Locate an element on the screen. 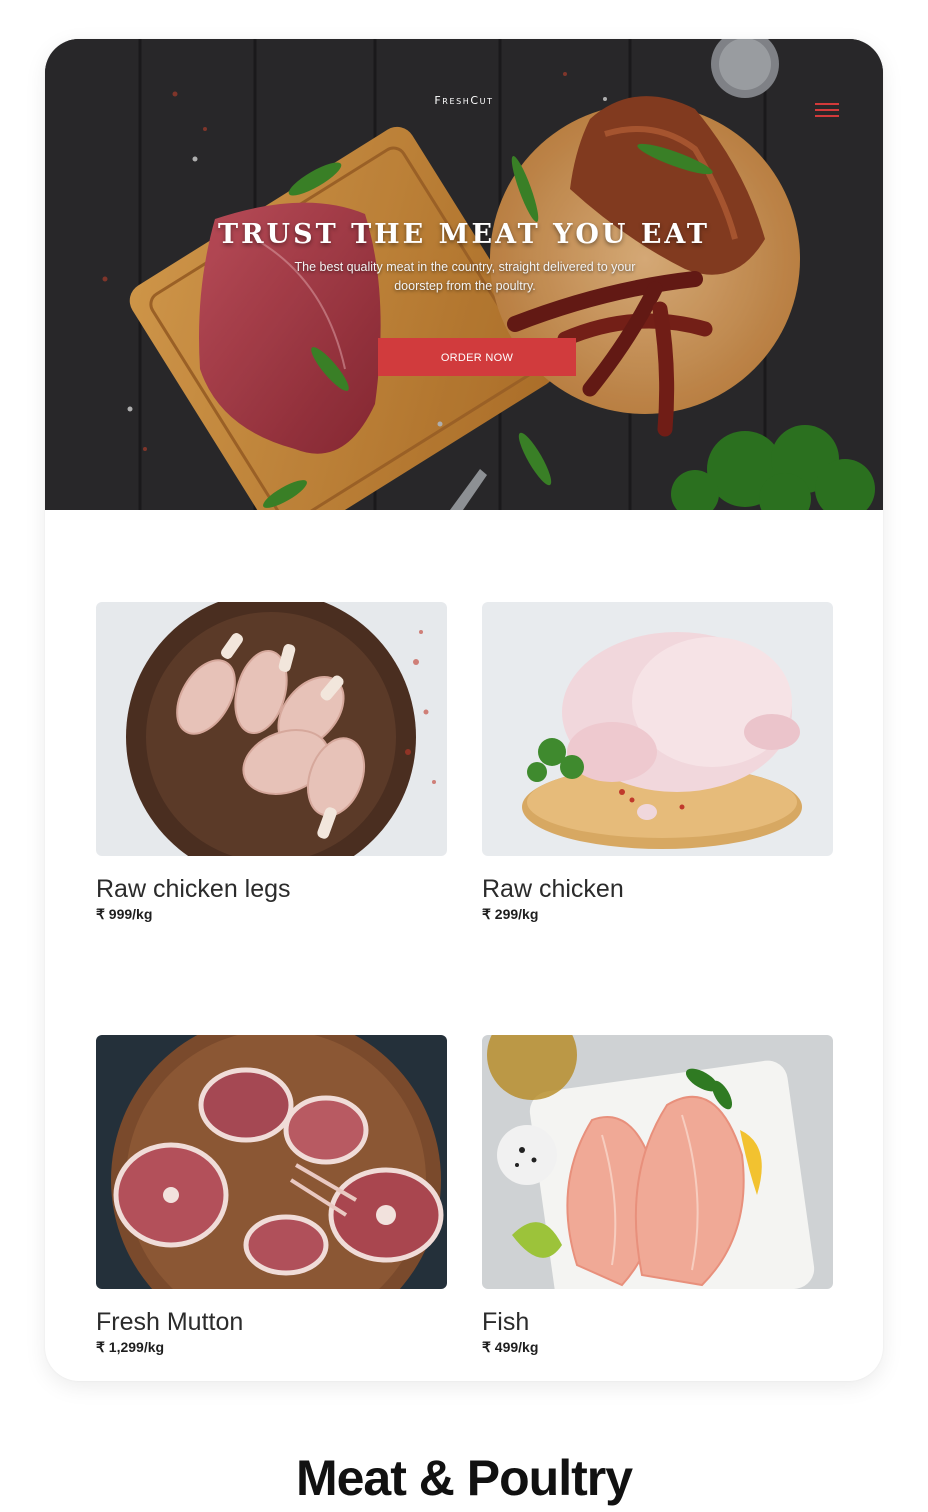  product-price: ₹ 999/kg is located at coordinates (124, 914).